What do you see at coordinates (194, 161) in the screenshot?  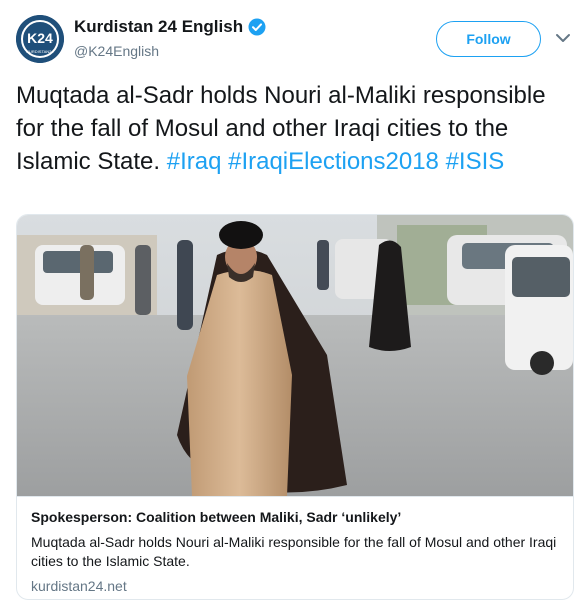 I see `hashtag-iraq: #Iraq` at bounding box center [194, 161].